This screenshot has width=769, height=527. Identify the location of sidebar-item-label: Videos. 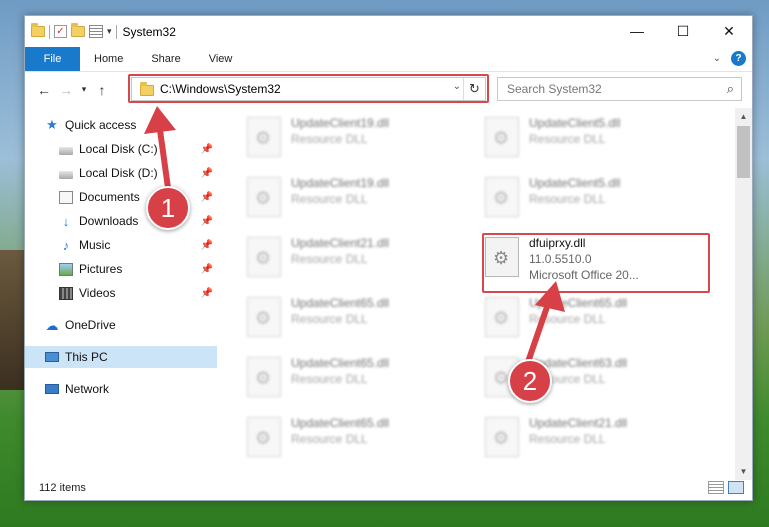
(97, 293).